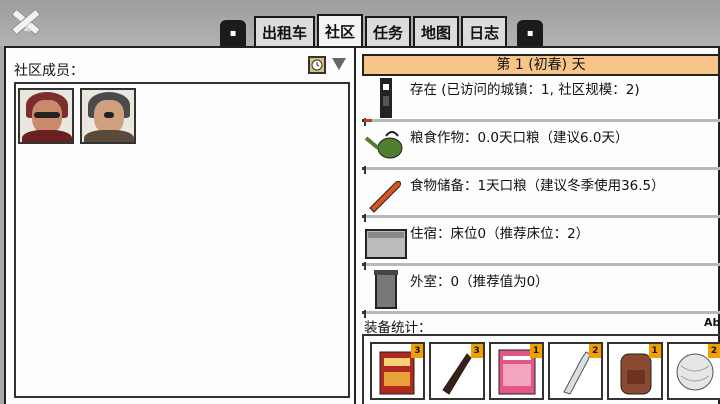 Image resolution: width=720 pixels, height=404 pixels. Describe the element at coordinates (540, 245) in the screenshot. I see `stat-housing: 住宿：床位0（推荐床位：2）` at that location.